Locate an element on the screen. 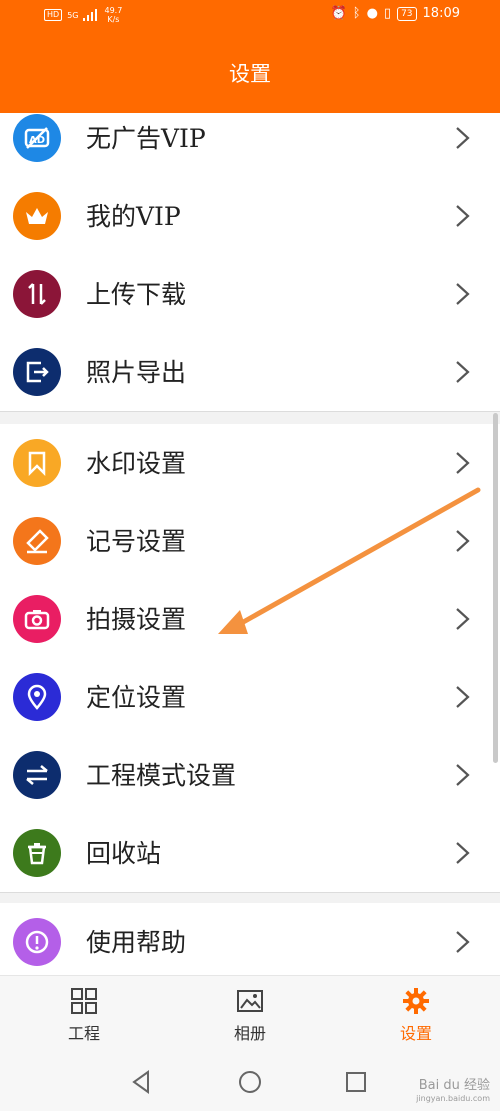  marker-icon is located at coordinates (37, 541).